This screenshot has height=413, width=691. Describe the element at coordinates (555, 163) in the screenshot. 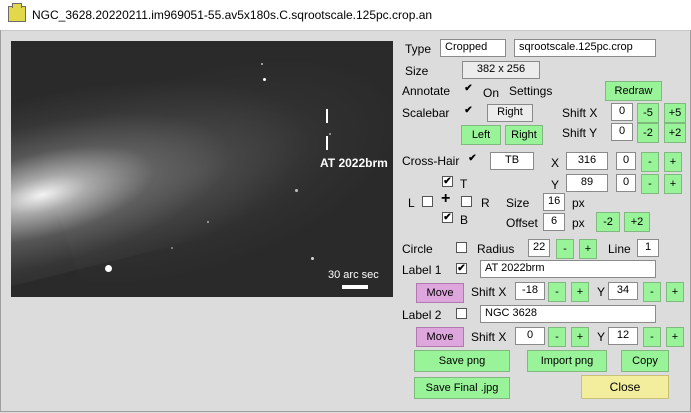

I see `crosshair-x-label: X` at that location.